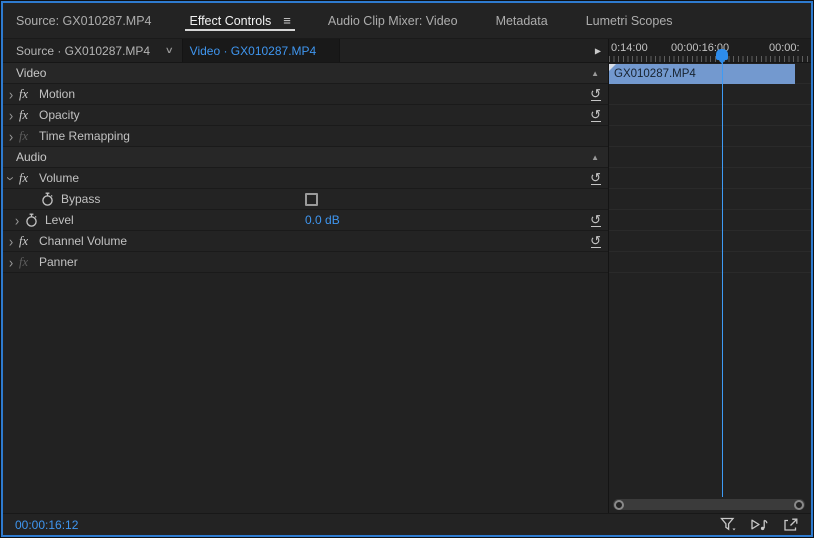 Image resolution: width=814 pixels, height=538 pixels. I want to click on reset-volume-button: ↺, so click(595, 178).